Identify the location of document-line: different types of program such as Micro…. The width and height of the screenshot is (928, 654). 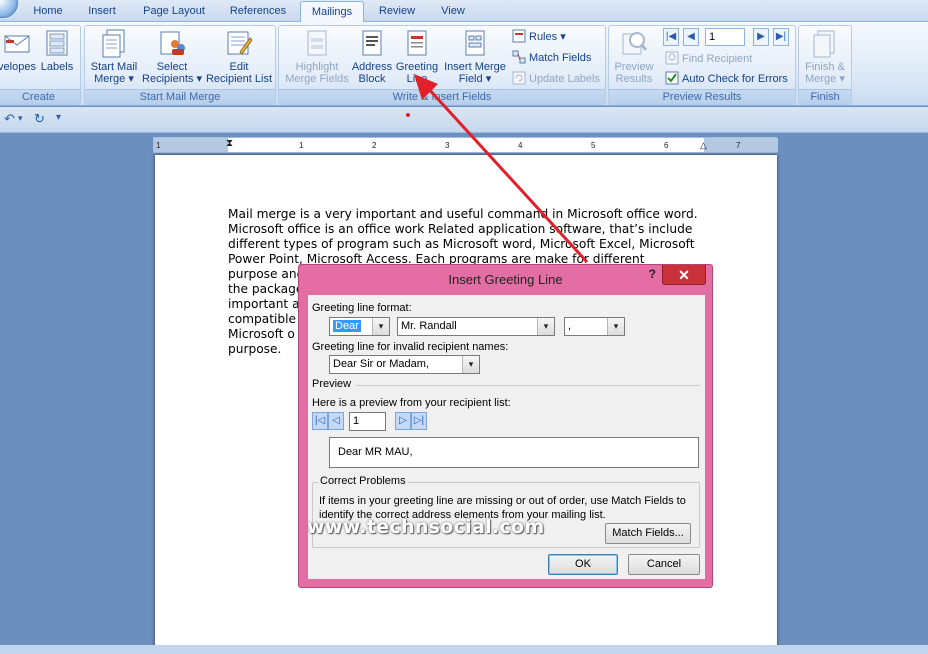
(461, 244).